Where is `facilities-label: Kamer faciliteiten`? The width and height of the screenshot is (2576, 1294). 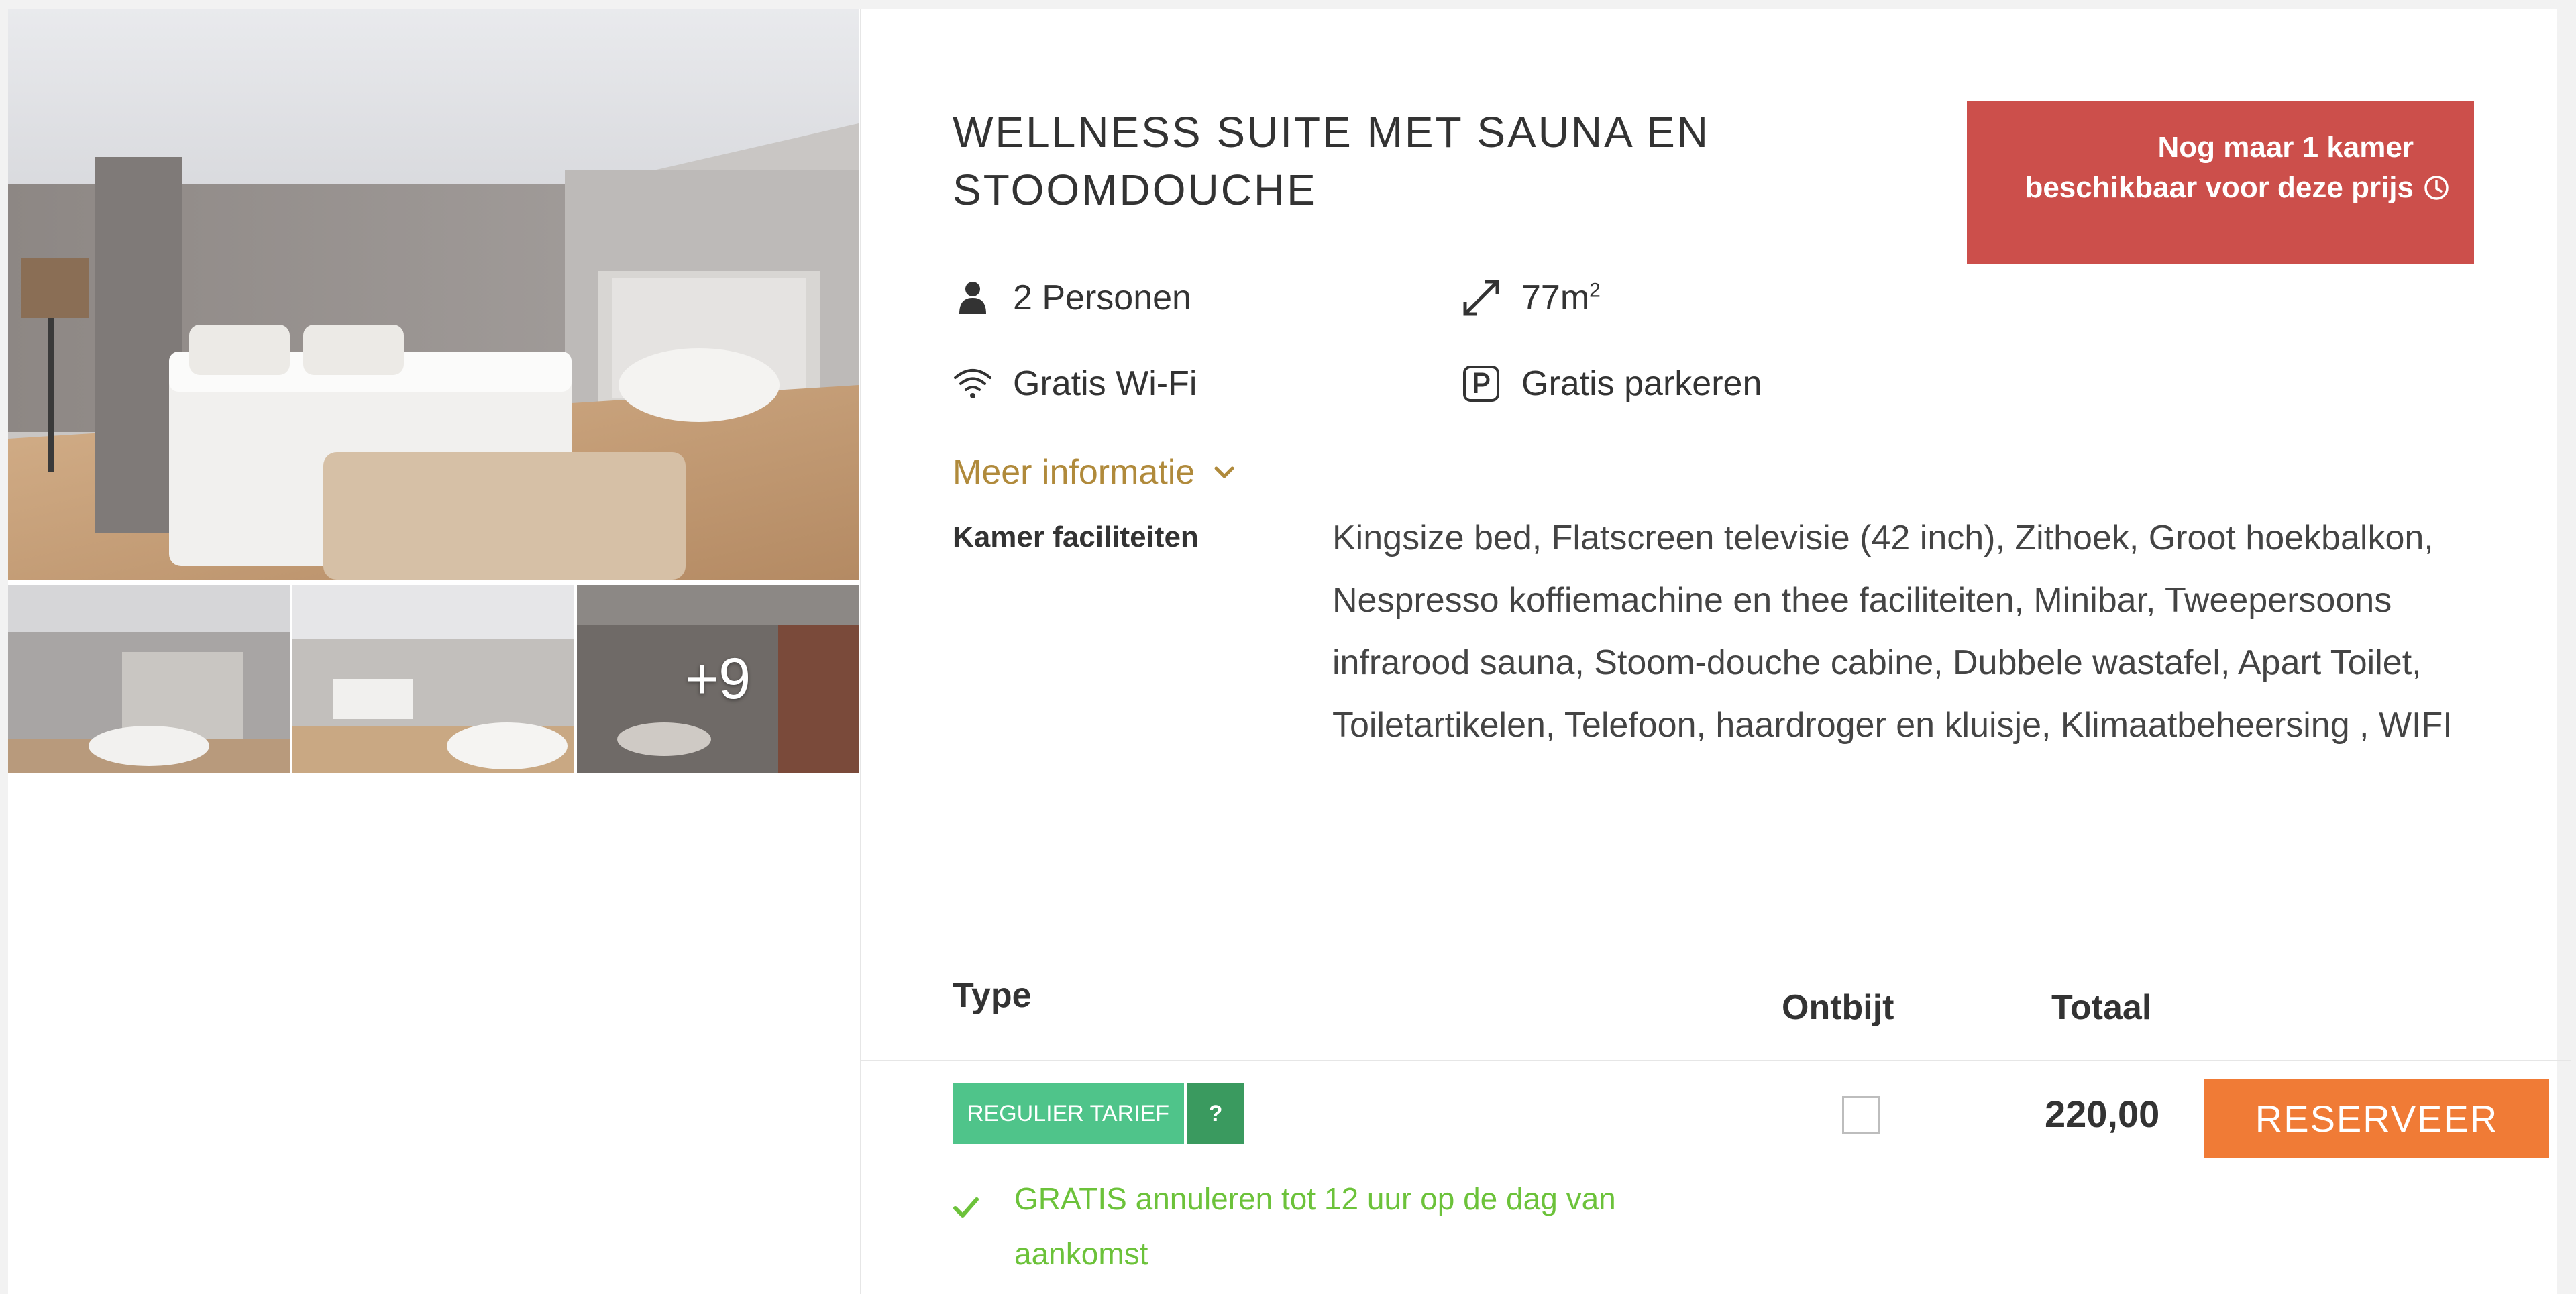 facilities-label: Kamer faciliteiten is located at coordinates (1076, 537).